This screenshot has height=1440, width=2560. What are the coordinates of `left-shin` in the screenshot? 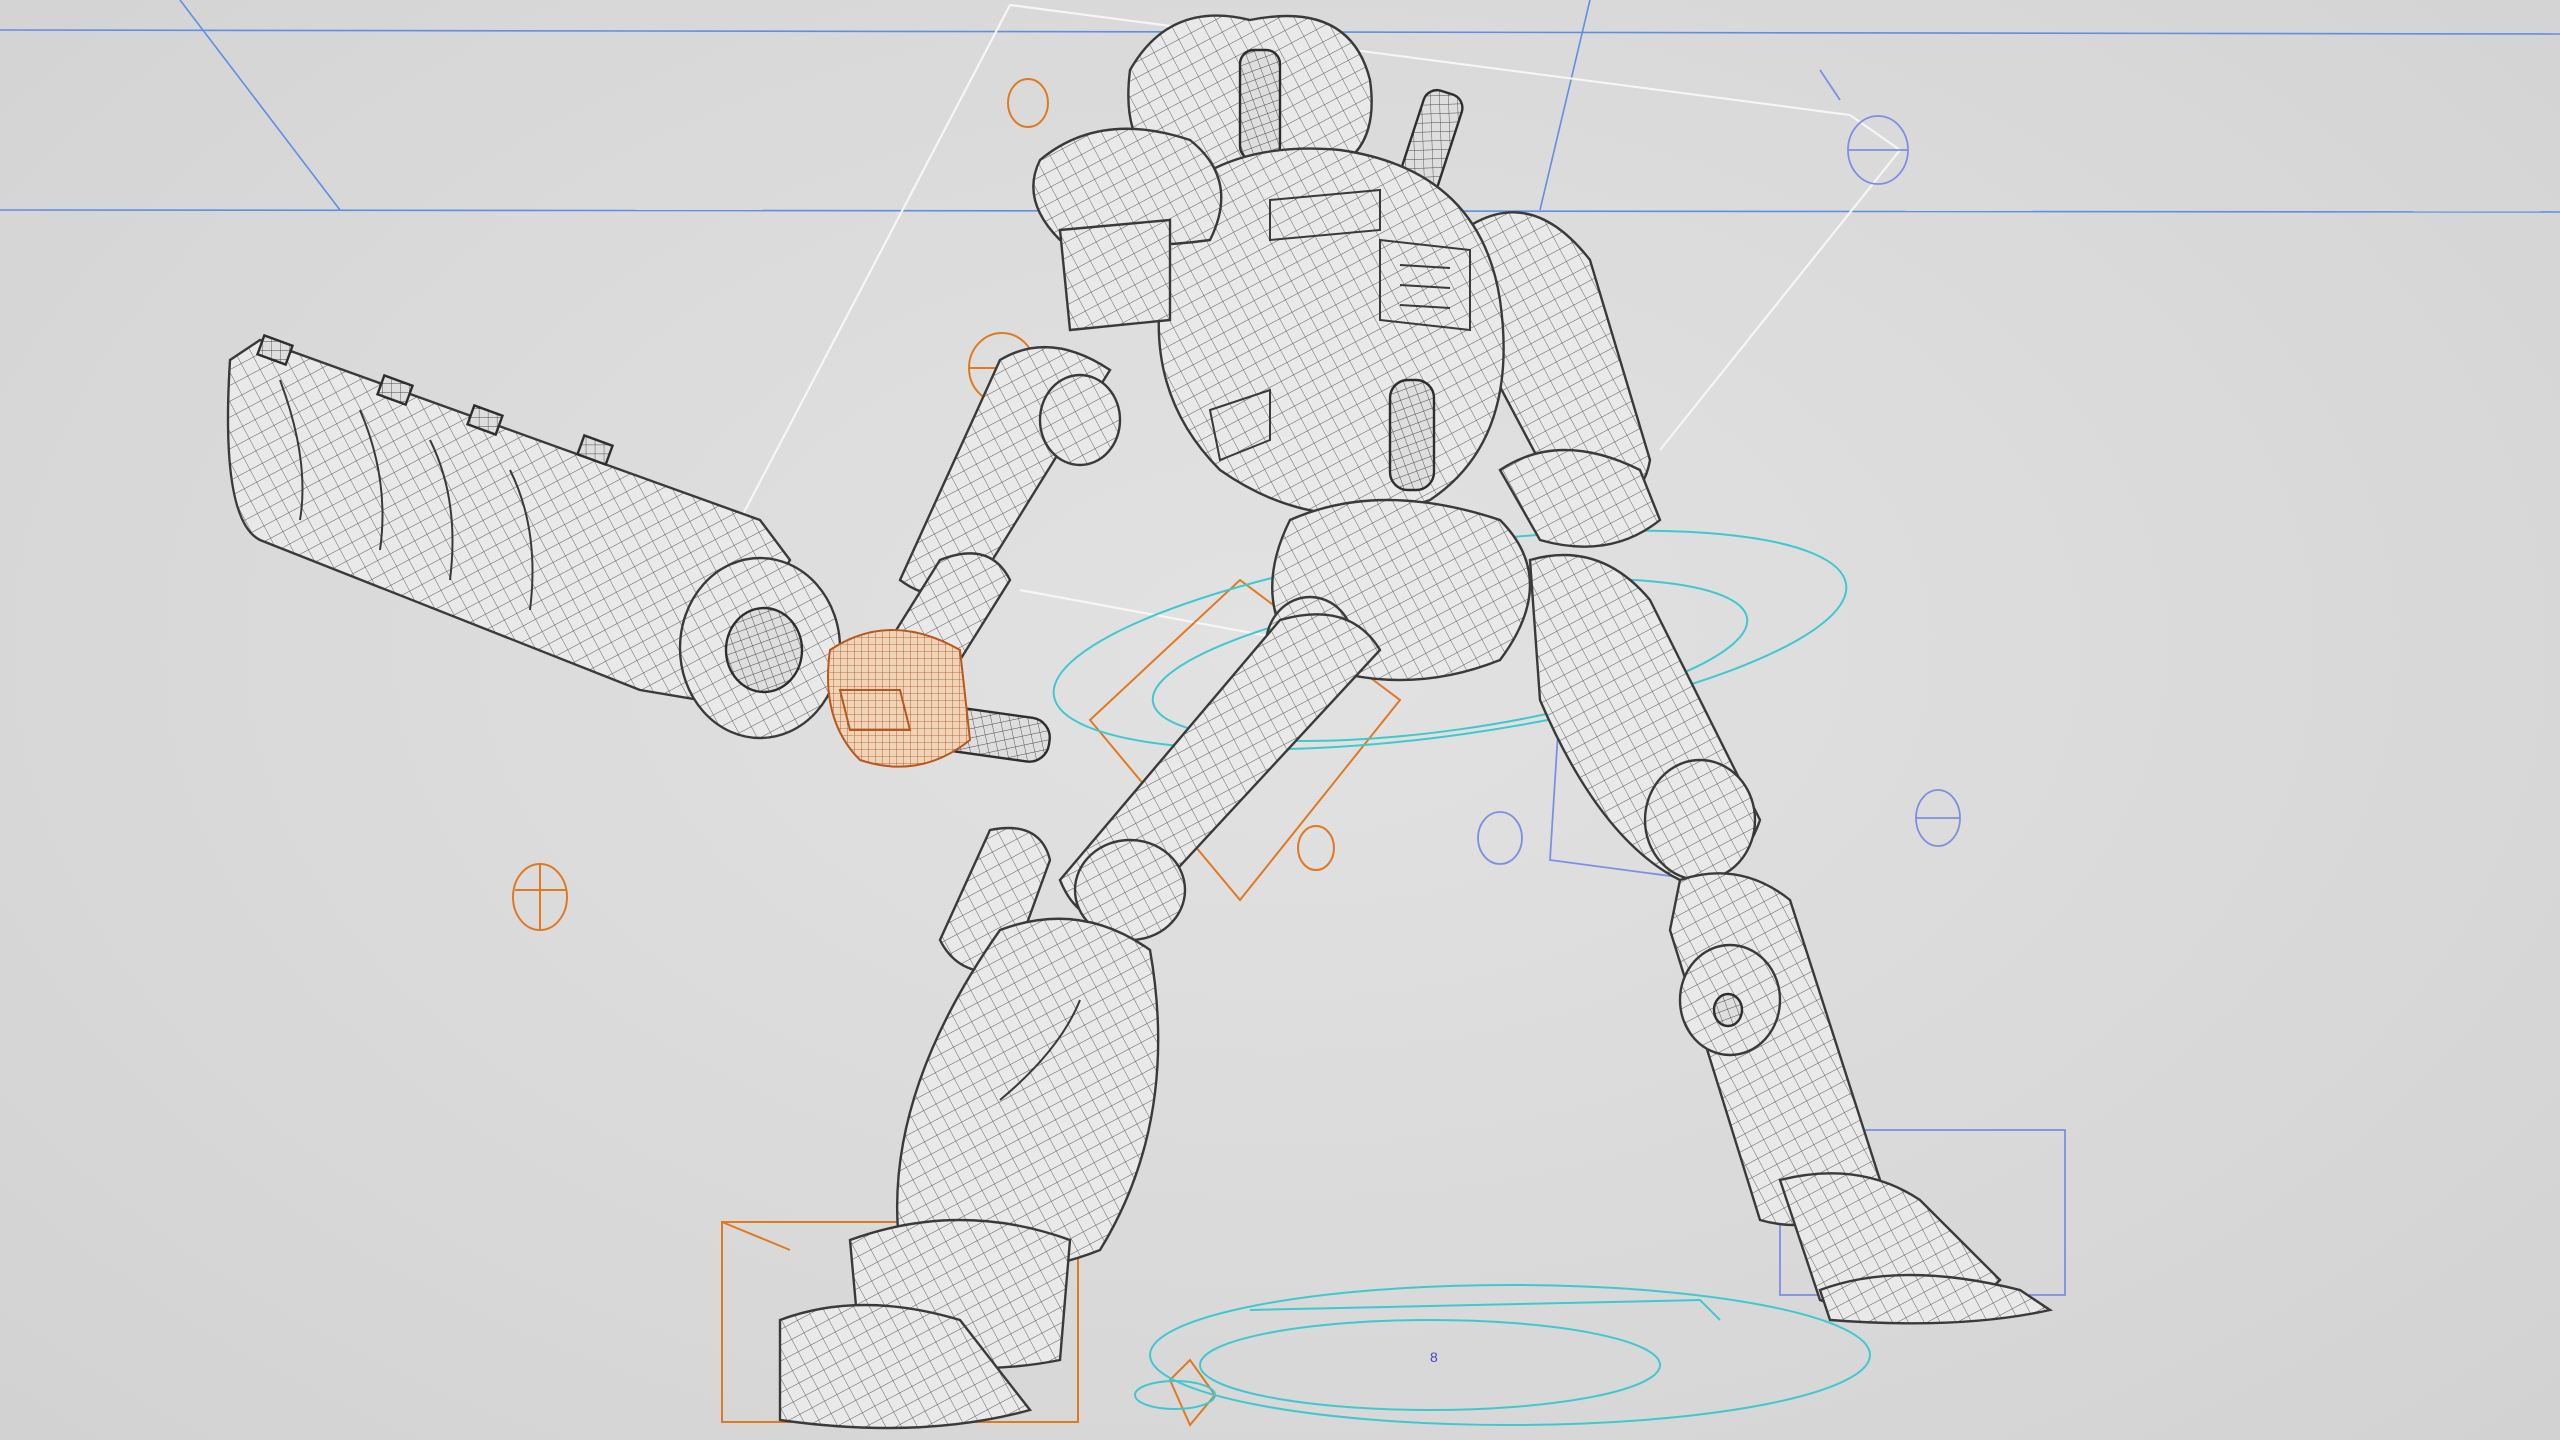 It's located at (1027, 1094).